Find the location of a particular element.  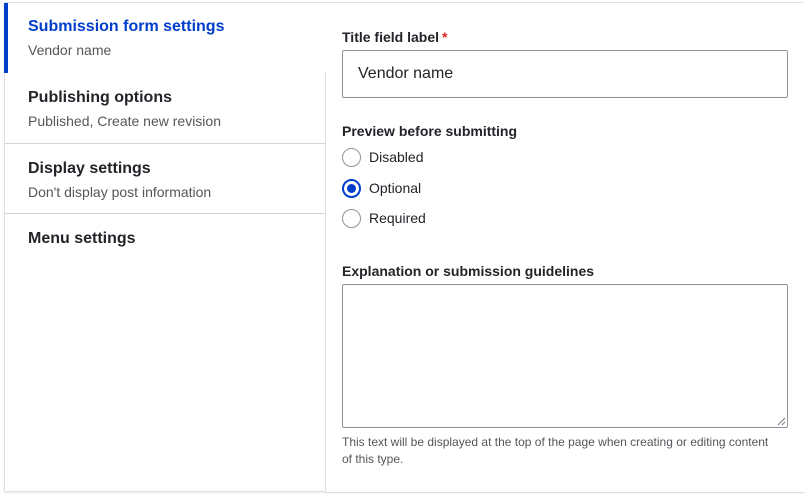

guidelines-label: Explanation or submission guidelines is located at coordinates (468, 271).